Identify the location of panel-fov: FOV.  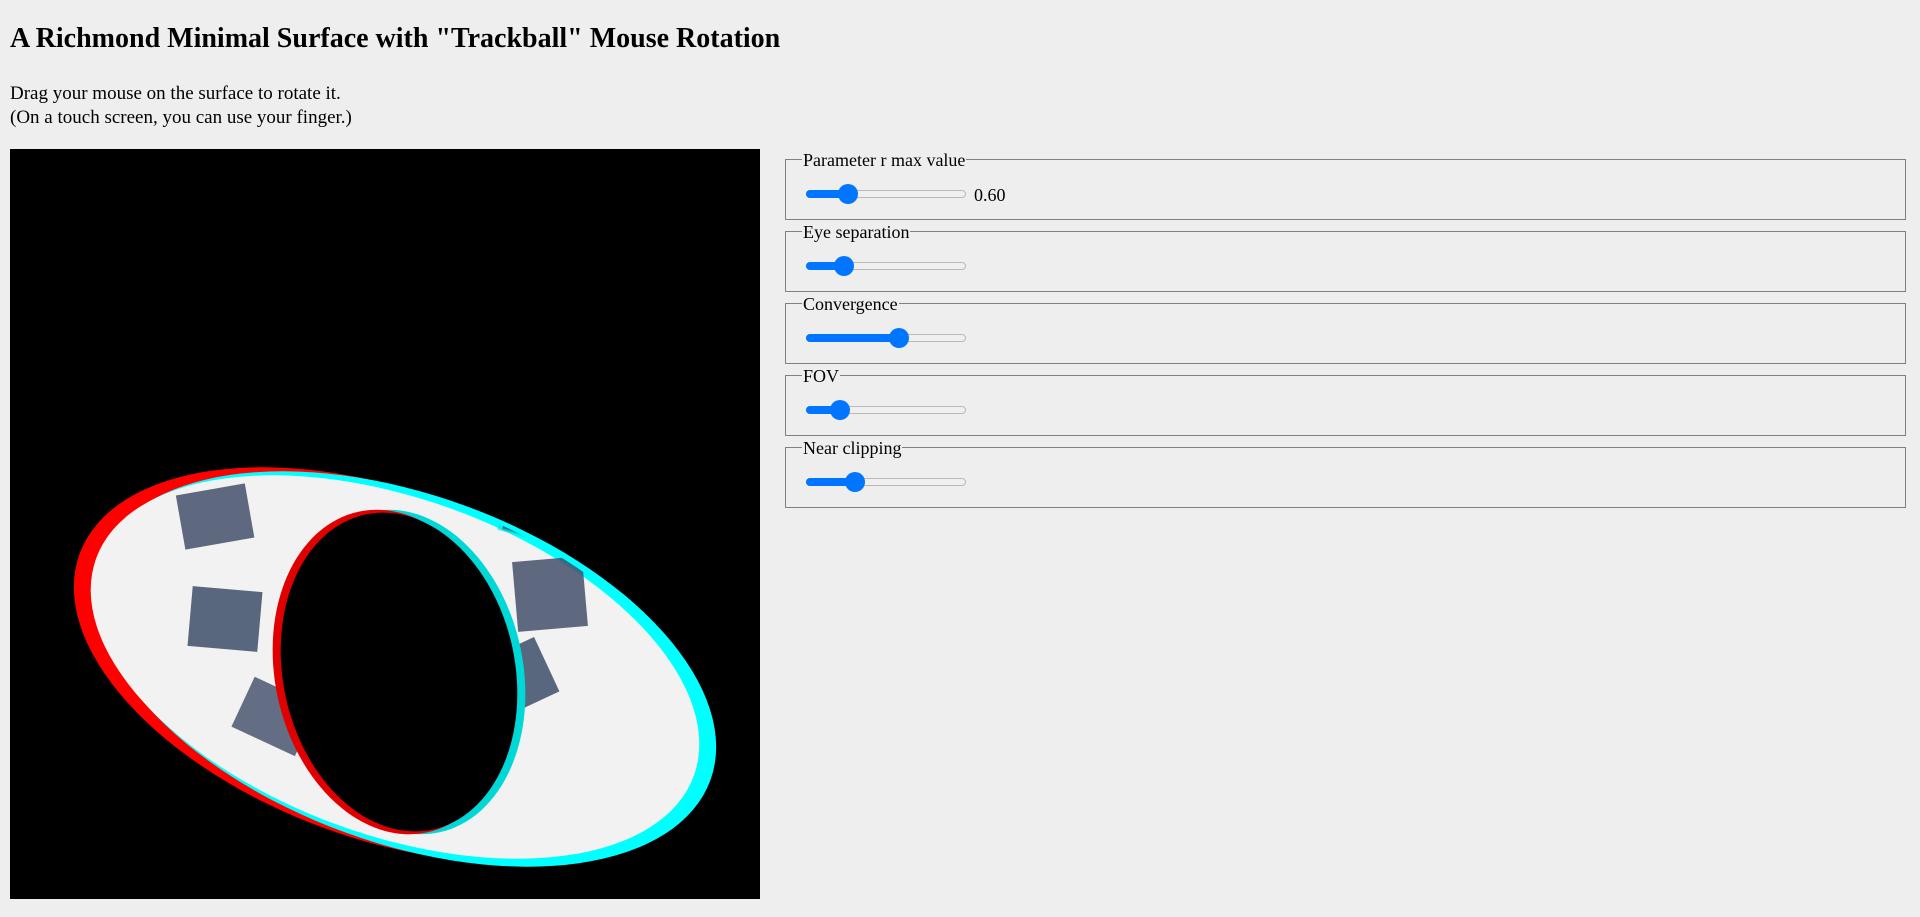
(1345, 401).